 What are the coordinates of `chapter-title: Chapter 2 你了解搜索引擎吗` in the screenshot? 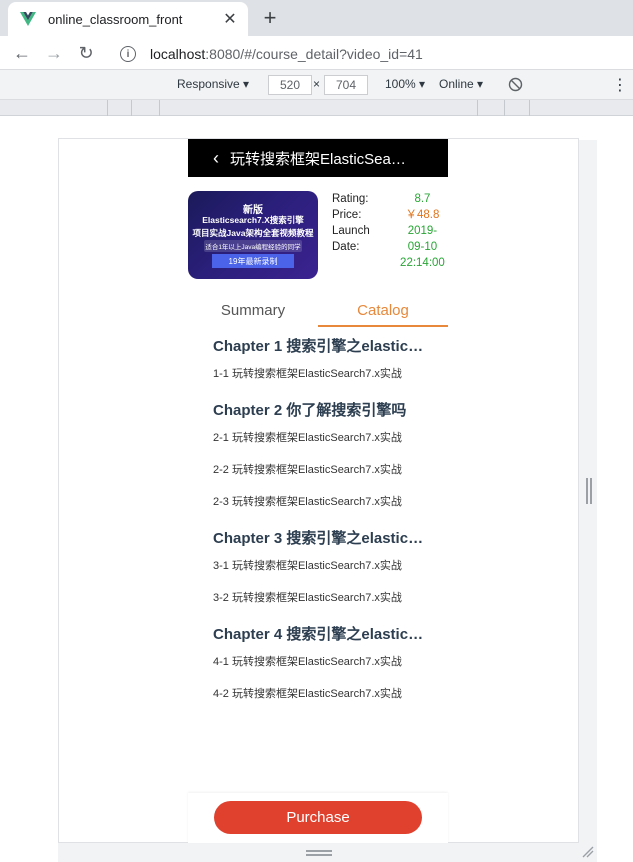 It's located at (310, 410).